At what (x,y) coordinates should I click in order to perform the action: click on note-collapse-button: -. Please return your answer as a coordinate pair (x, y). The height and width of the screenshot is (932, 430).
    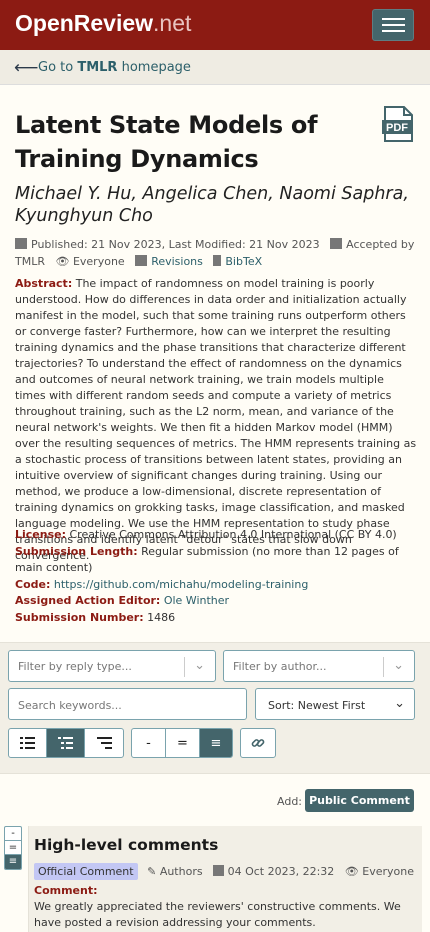
    Looking at the image, I should click on (13, 834).